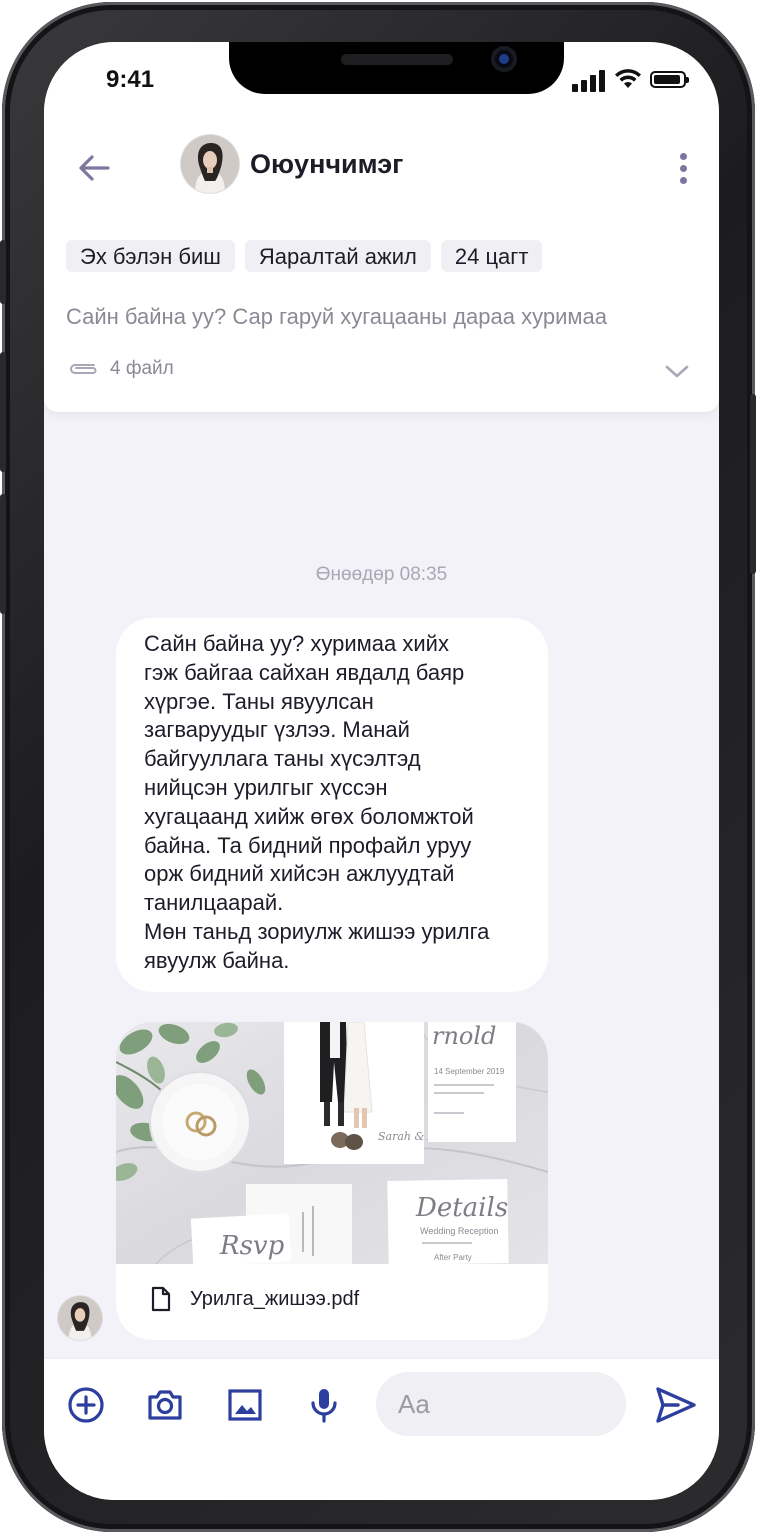  What do you see at coordinates (337, 256) in the screenshot?
I see `tag-urgent: Яаралтай ажил` at bounding box center [337, 256].